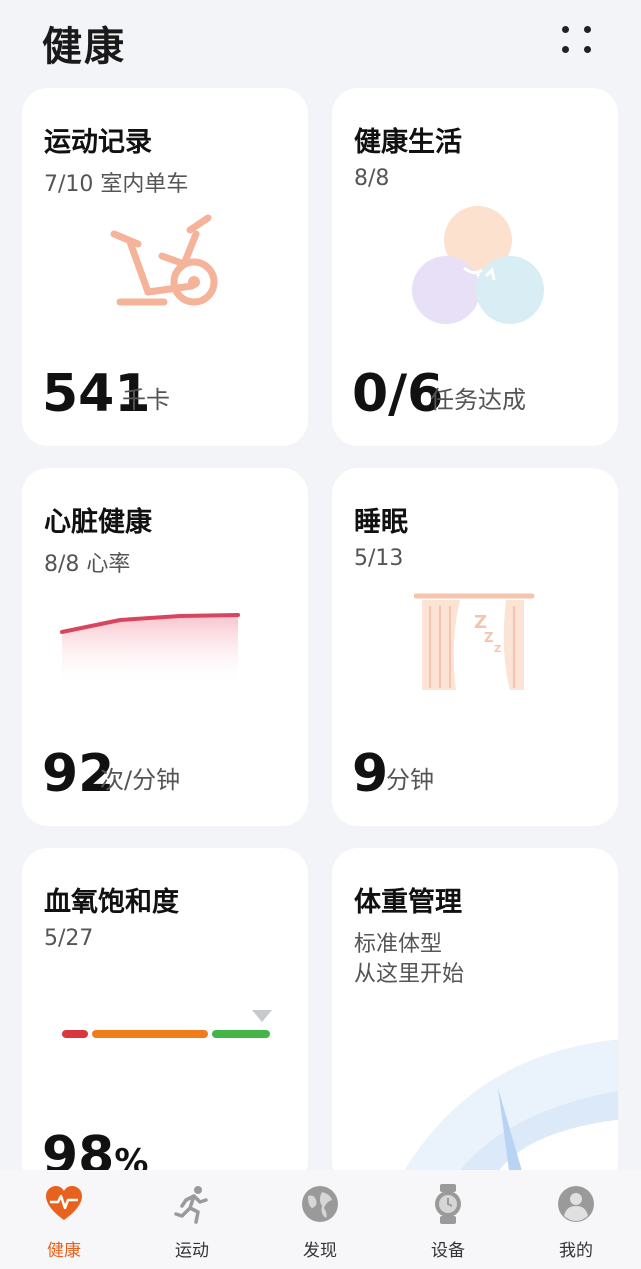  Describe the element at coordinates (448, 1204) in the screenshot. I see `smartwatch-icon` at that location.